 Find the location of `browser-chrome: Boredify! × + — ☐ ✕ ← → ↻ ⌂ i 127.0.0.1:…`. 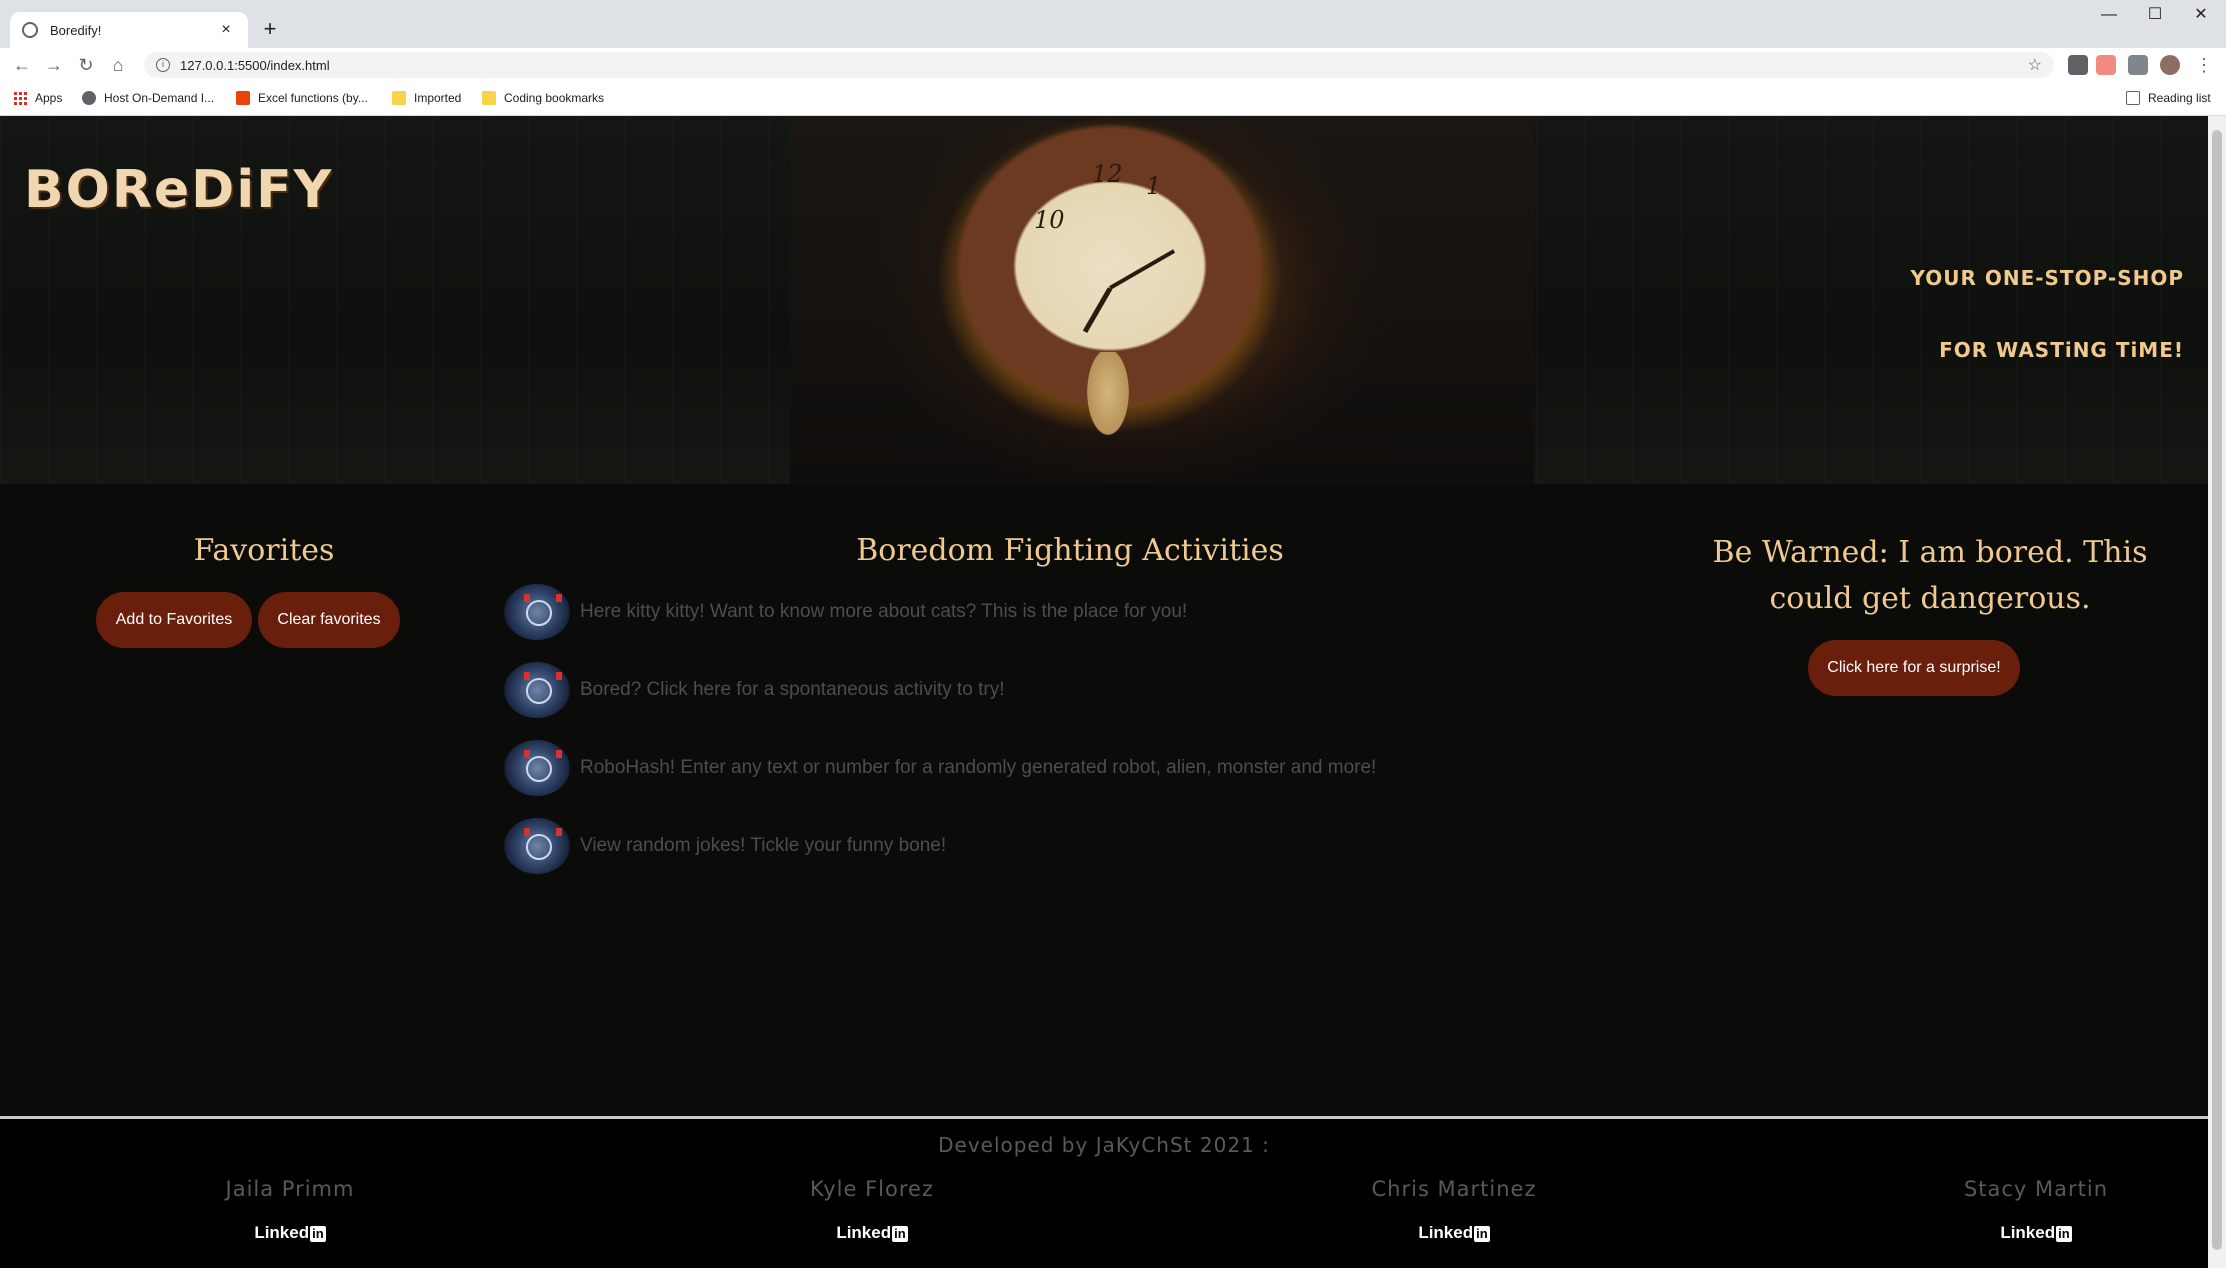

browser-chrome: Boredify! × + — ☐ ✕ ← → ↻ ⌂ i 127.0.0.1:… is located at coordinates (1113, 58).